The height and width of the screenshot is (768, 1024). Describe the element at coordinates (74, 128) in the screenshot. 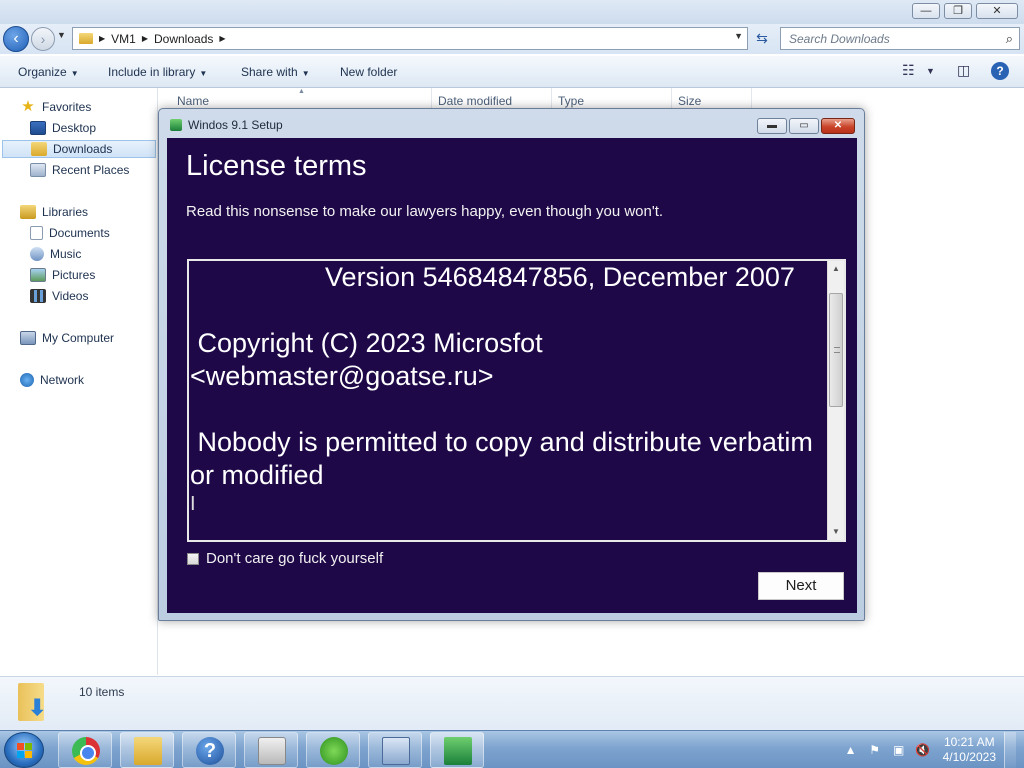

I see `sidebar-item-label: Desktop` at that location.